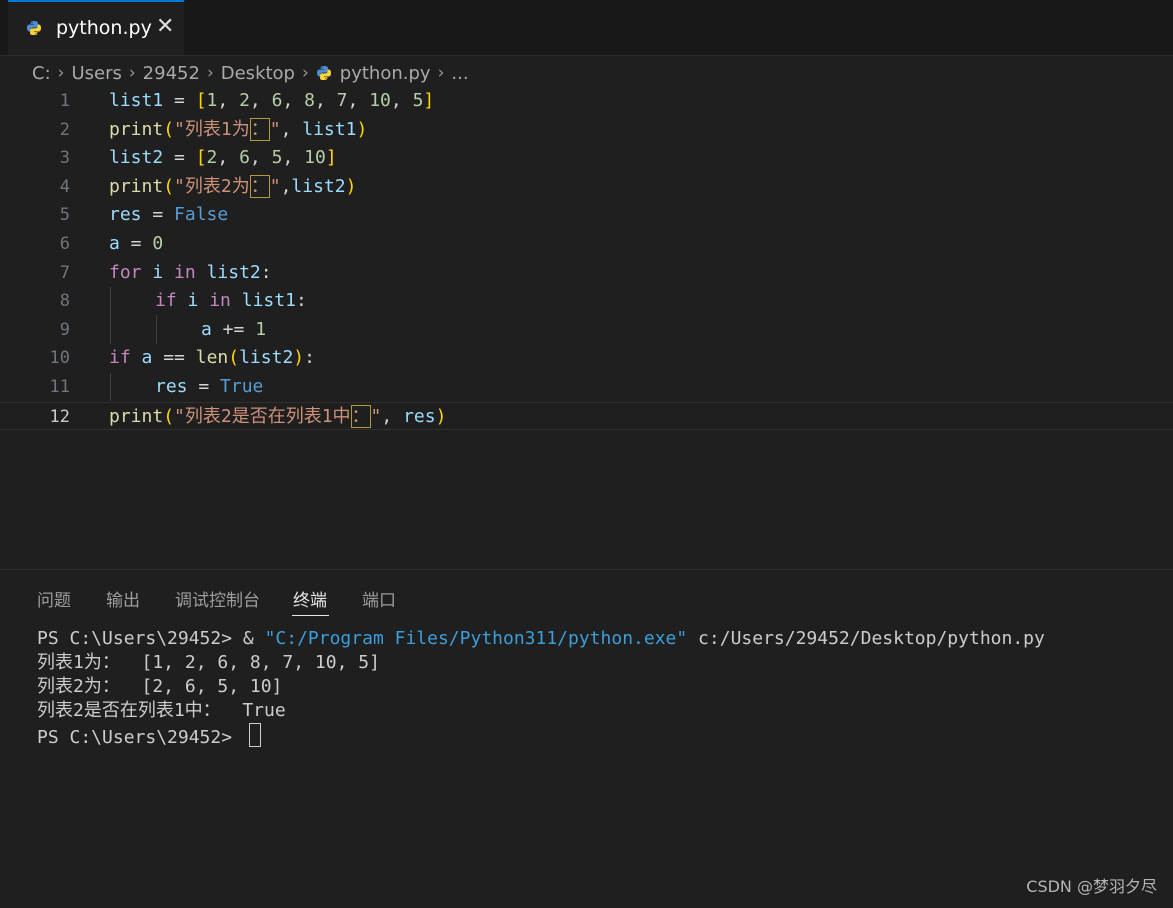 Image resolution: width=1173 pixels, height=908 pixels. What do you see at coordinates (586, 273) in the screenshot?
I see `code-line: 7 for i in list2:` at bounding box center [586, 273].